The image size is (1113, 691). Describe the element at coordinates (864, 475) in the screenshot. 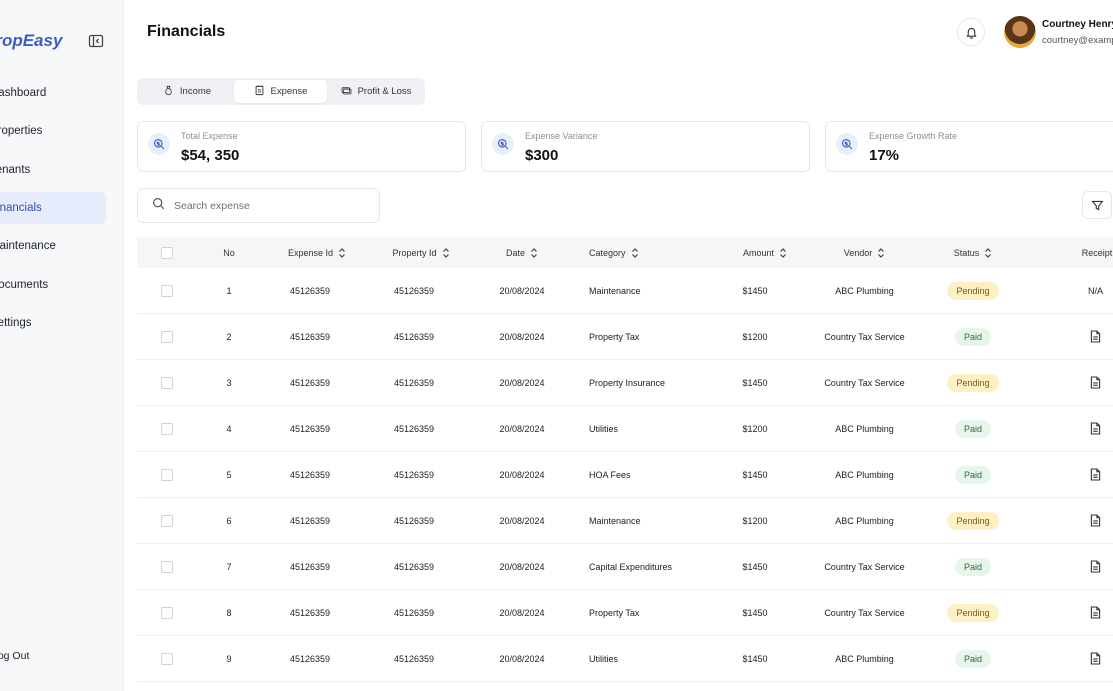

I see `cell-vendor: ABC Plumbing` at that location.